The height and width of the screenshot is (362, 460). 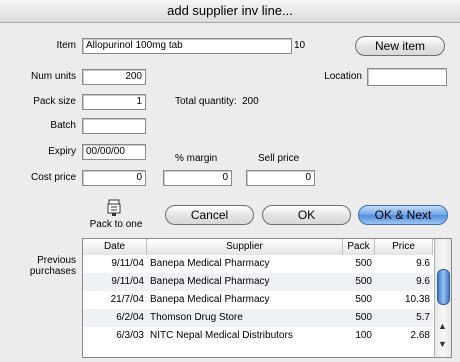 I want to click on table-row: 6/2/04 Thomson Drug Store 500 5.7, so click(x=258, y=318).